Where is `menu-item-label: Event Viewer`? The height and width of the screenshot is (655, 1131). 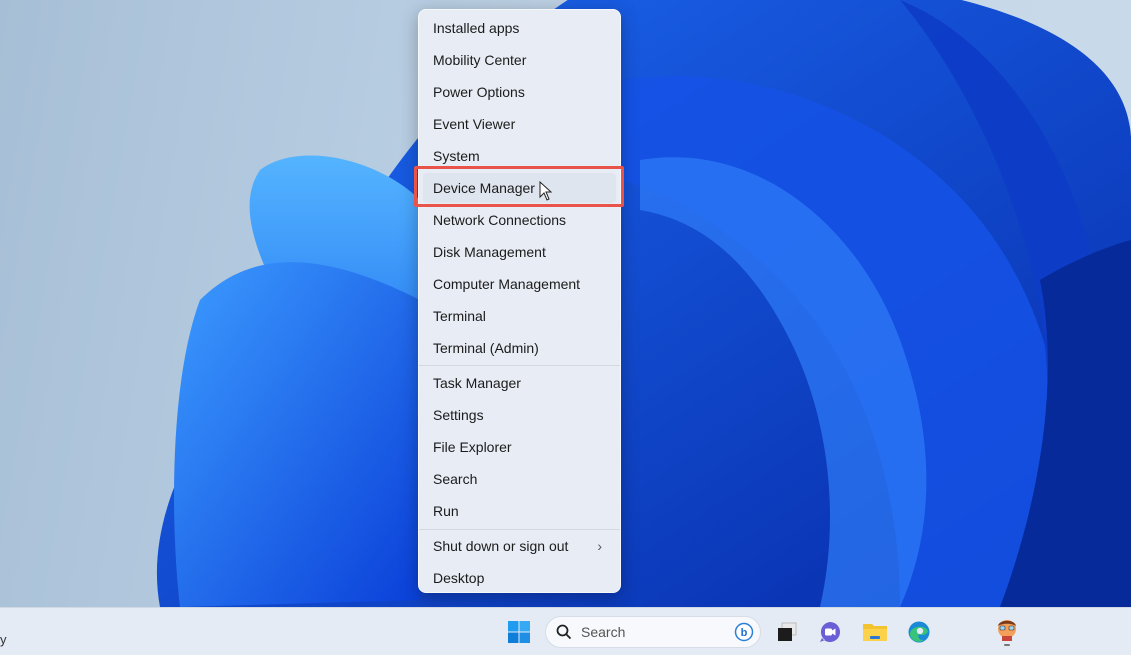
menu-item-label: Event Viewer is located at coordinates (474, 124).